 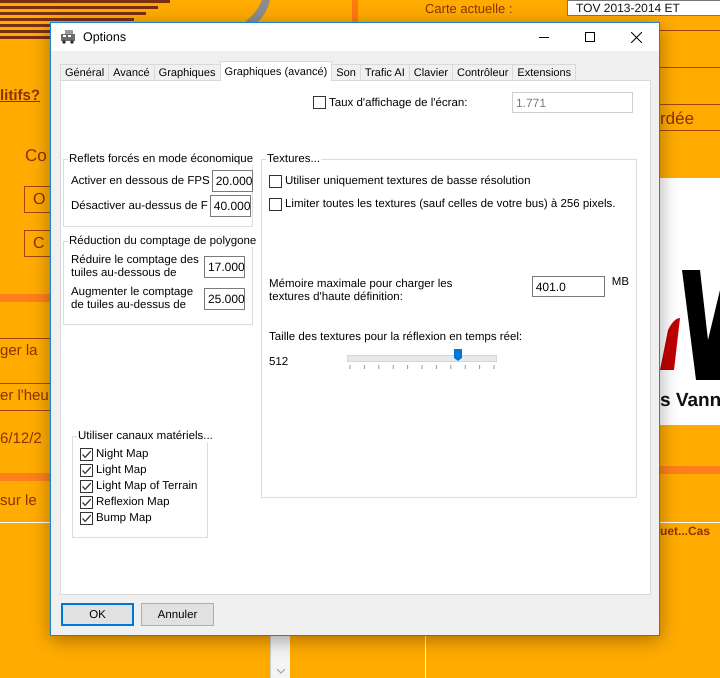 I want to click on checkbox-label: Light Map, so click(x=121, y=470).